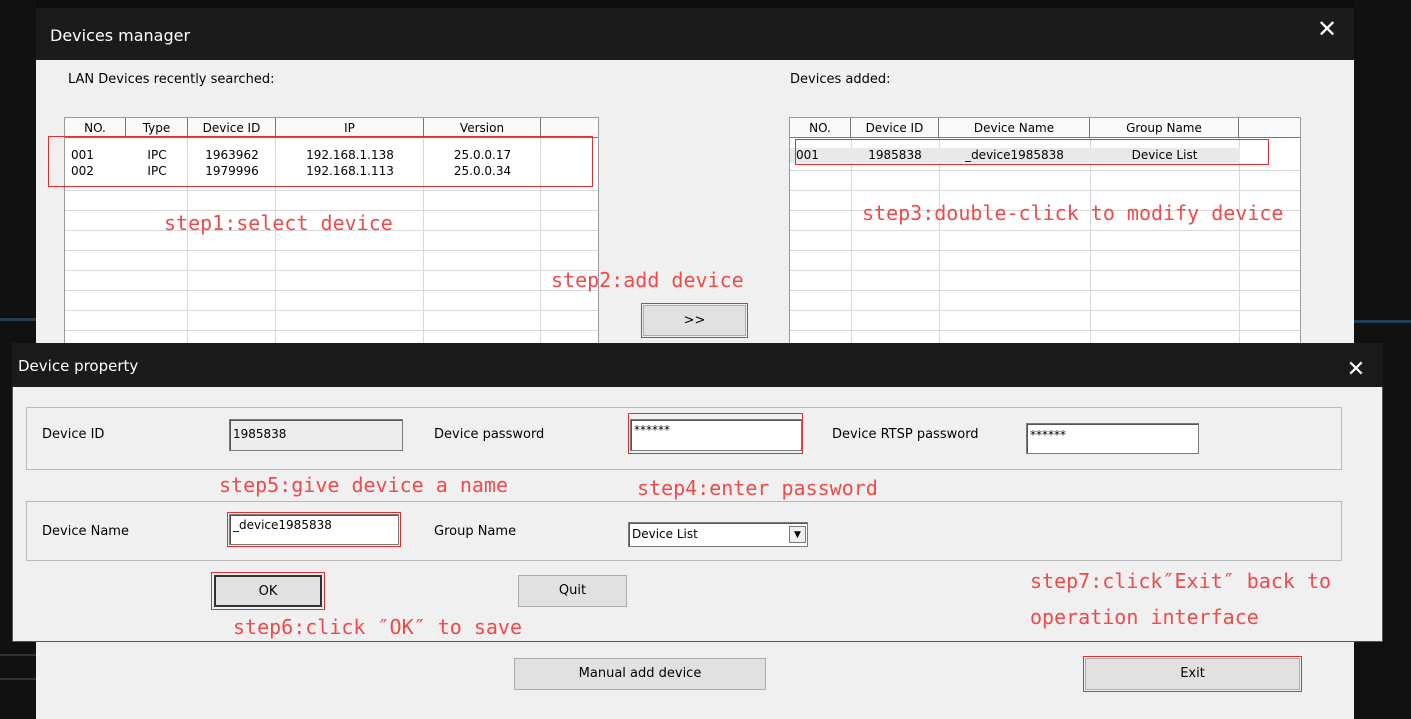 The image size is (1411, 719). What do you see at coordinates (1014, 128) in the screenshot?
I see `column-header: Device Name` at bounding box center [1014, 128].